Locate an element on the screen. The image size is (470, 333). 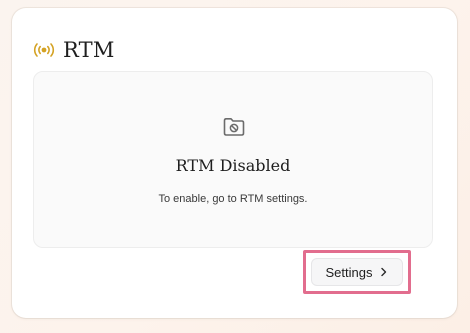
card-title: RTM is located at coordinates (89, 50).